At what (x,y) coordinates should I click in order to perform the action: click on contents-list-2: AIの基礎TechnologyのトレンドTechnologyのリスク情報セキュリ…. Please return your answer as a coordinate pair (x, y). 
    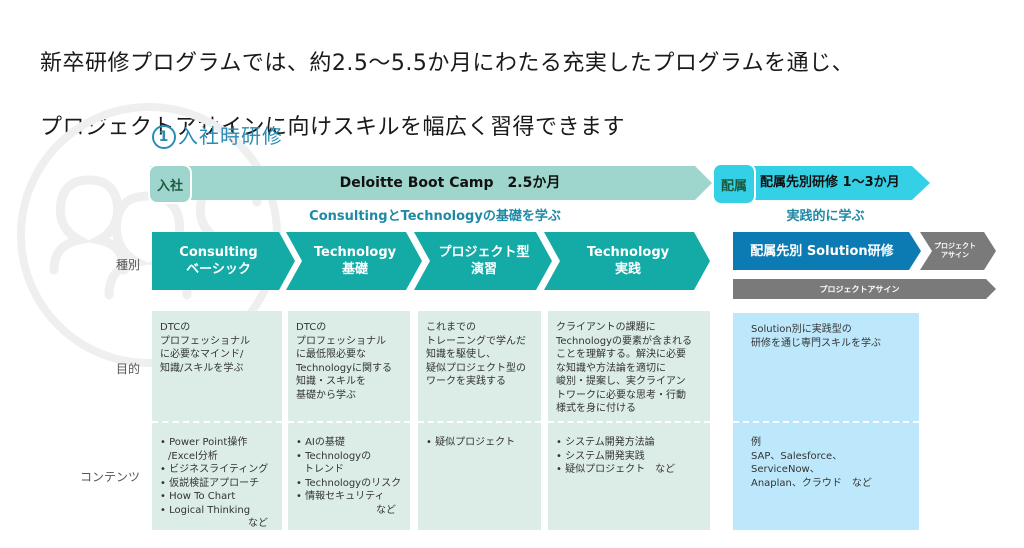
    Looking at the image, I should click on (349, 476).